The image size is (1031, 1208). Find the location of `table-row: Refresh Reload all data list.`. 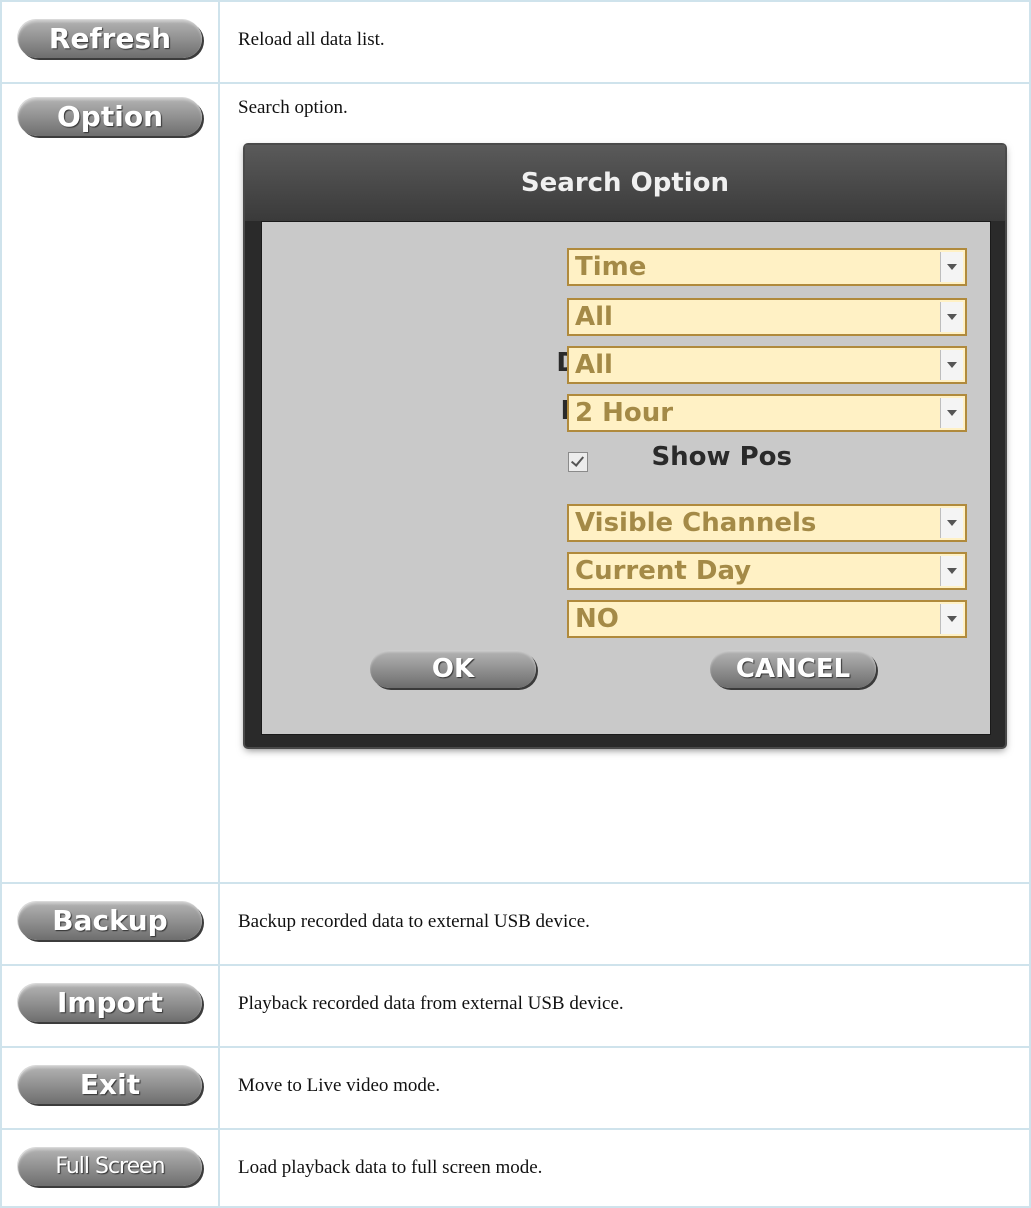

table-row: Refresh Reload all data list. is located at coordinates (515, 42).